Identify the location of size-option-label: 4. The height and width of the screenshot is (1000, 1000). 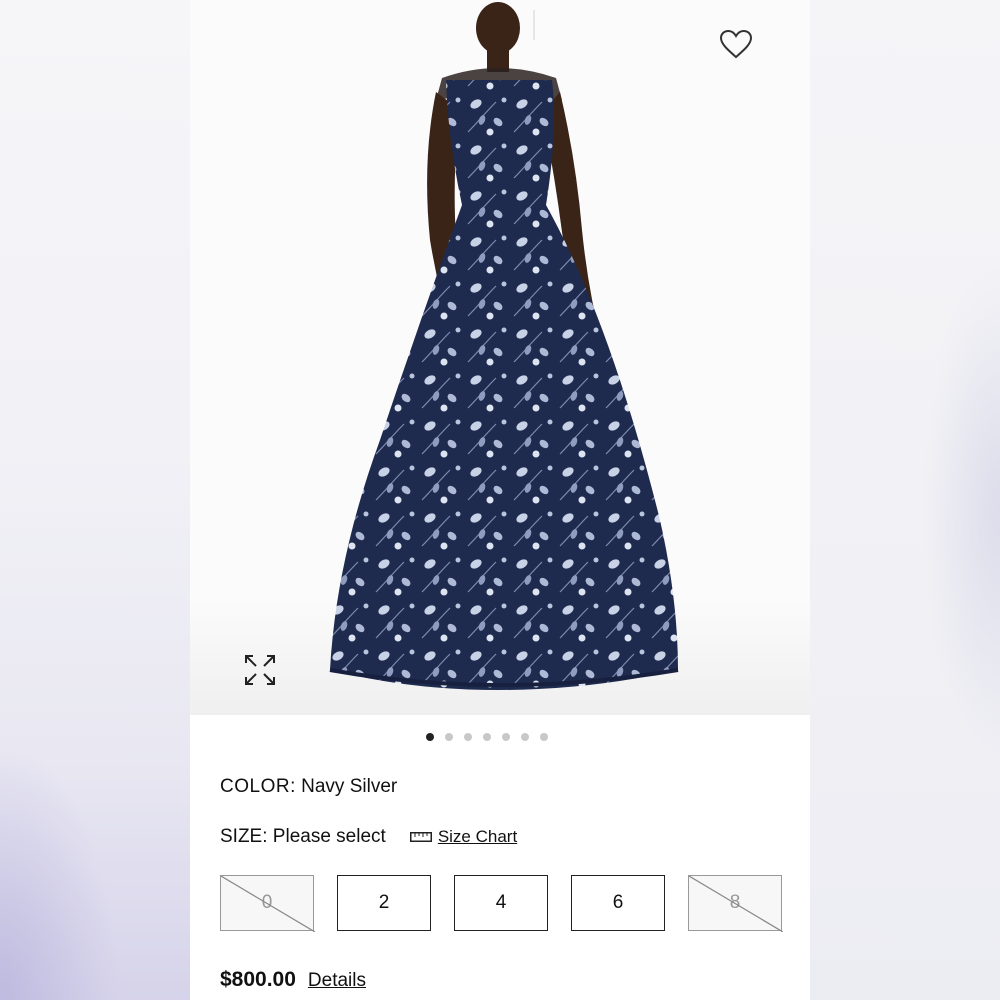
(501, 902).